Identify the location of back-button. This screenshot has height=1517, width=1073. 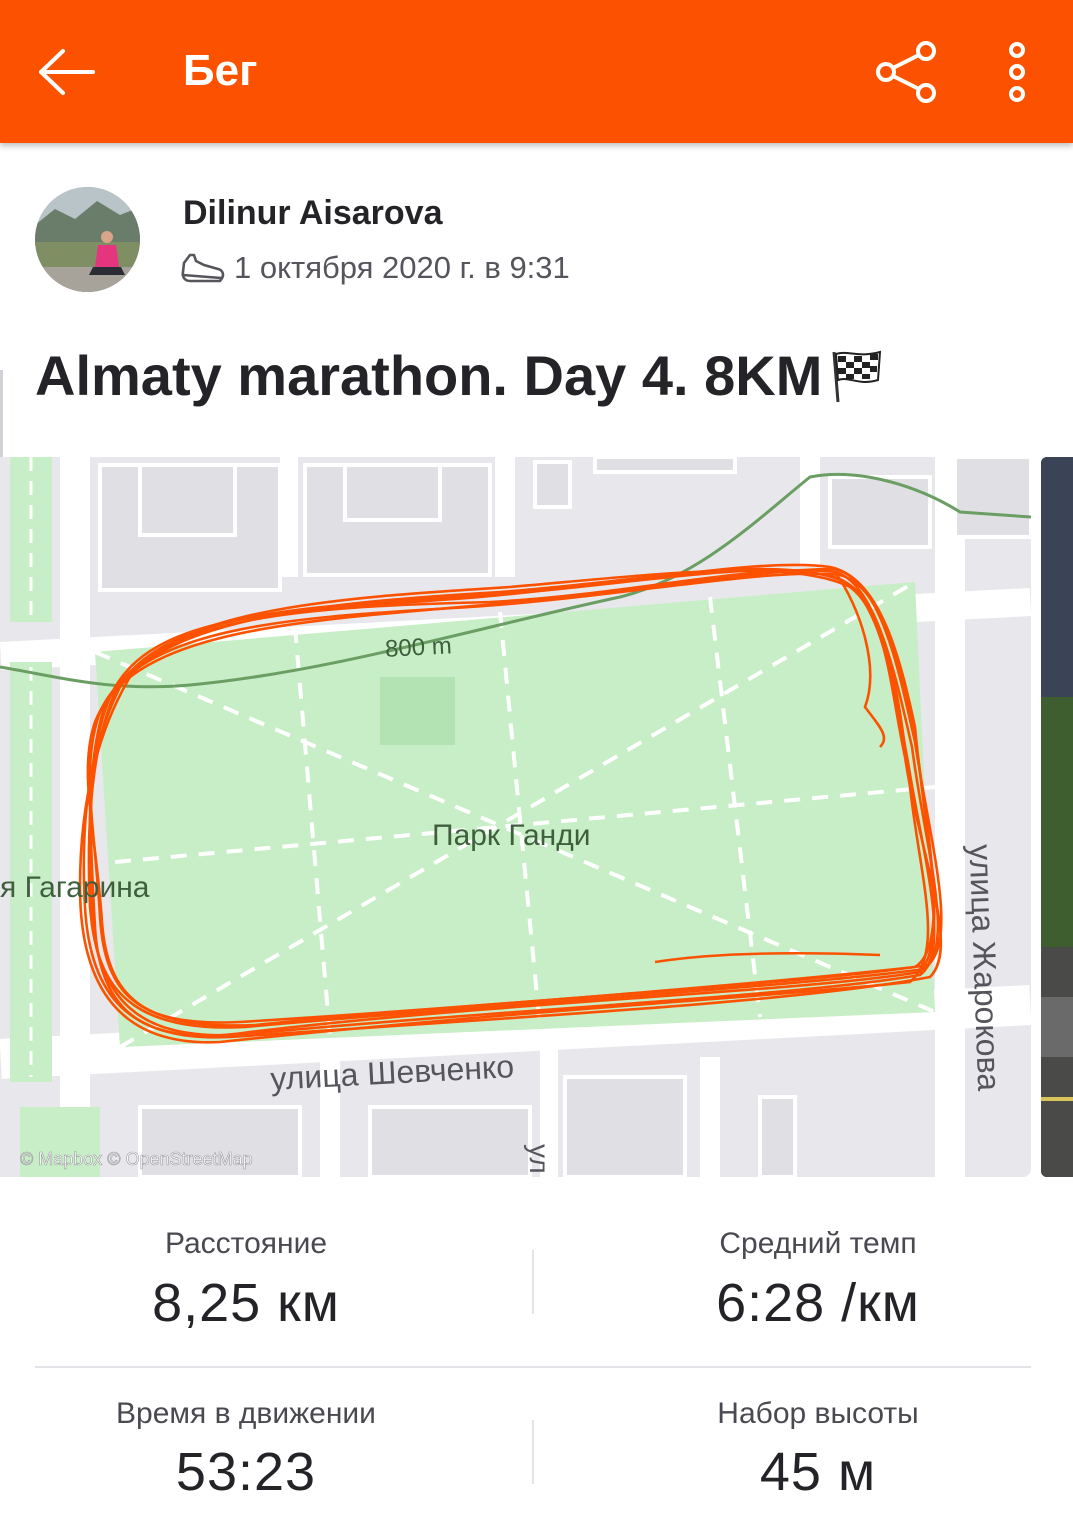
(66, 72).